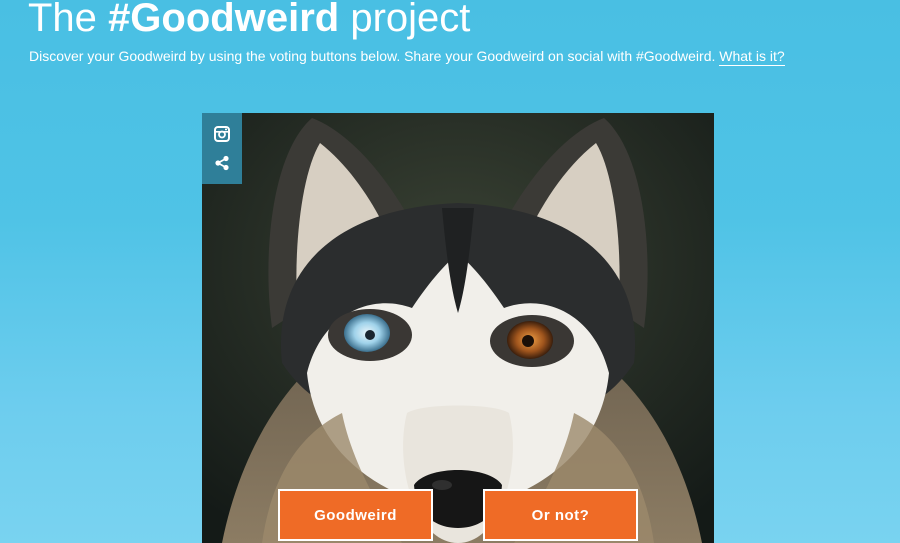 The width and height of the screenshot is (900, 543). Describe the element at coordinates (560, 515) in the screenshot. I see `vote-or-not-button: Or not?` at that location.